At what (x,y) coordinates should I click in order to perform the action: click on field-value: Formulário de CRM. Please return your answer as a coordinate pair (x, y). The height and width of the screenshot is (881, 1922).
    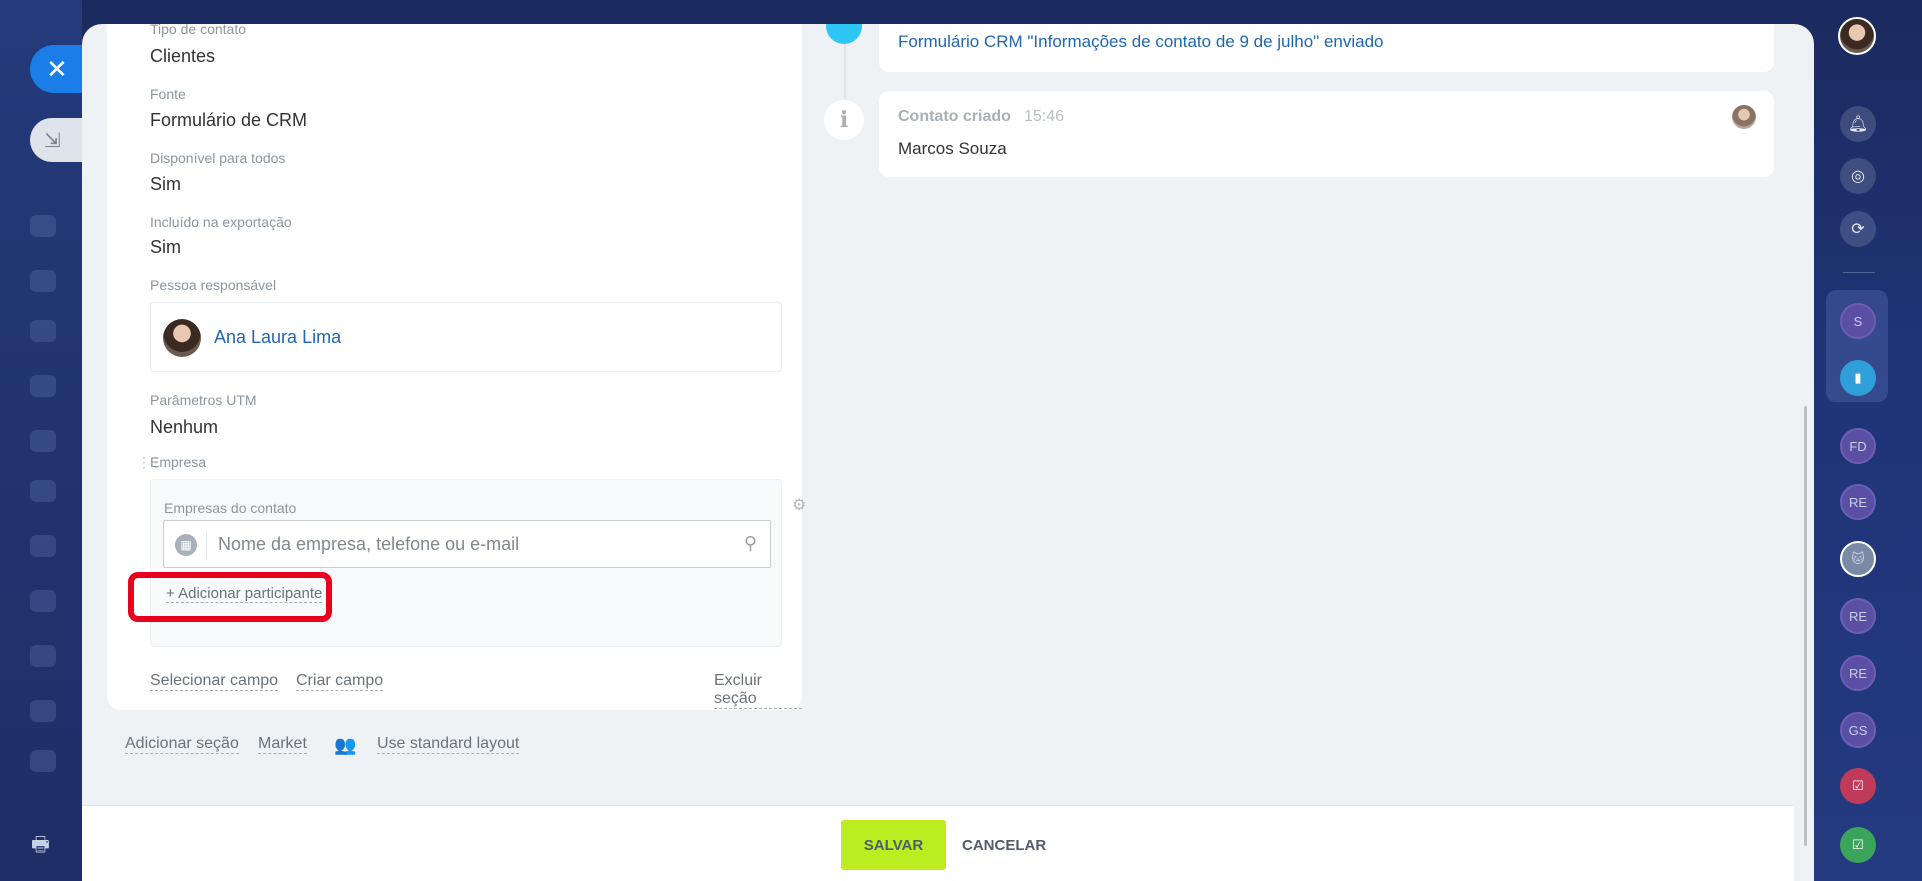
    Looking at the image, I should click on (229, 120).